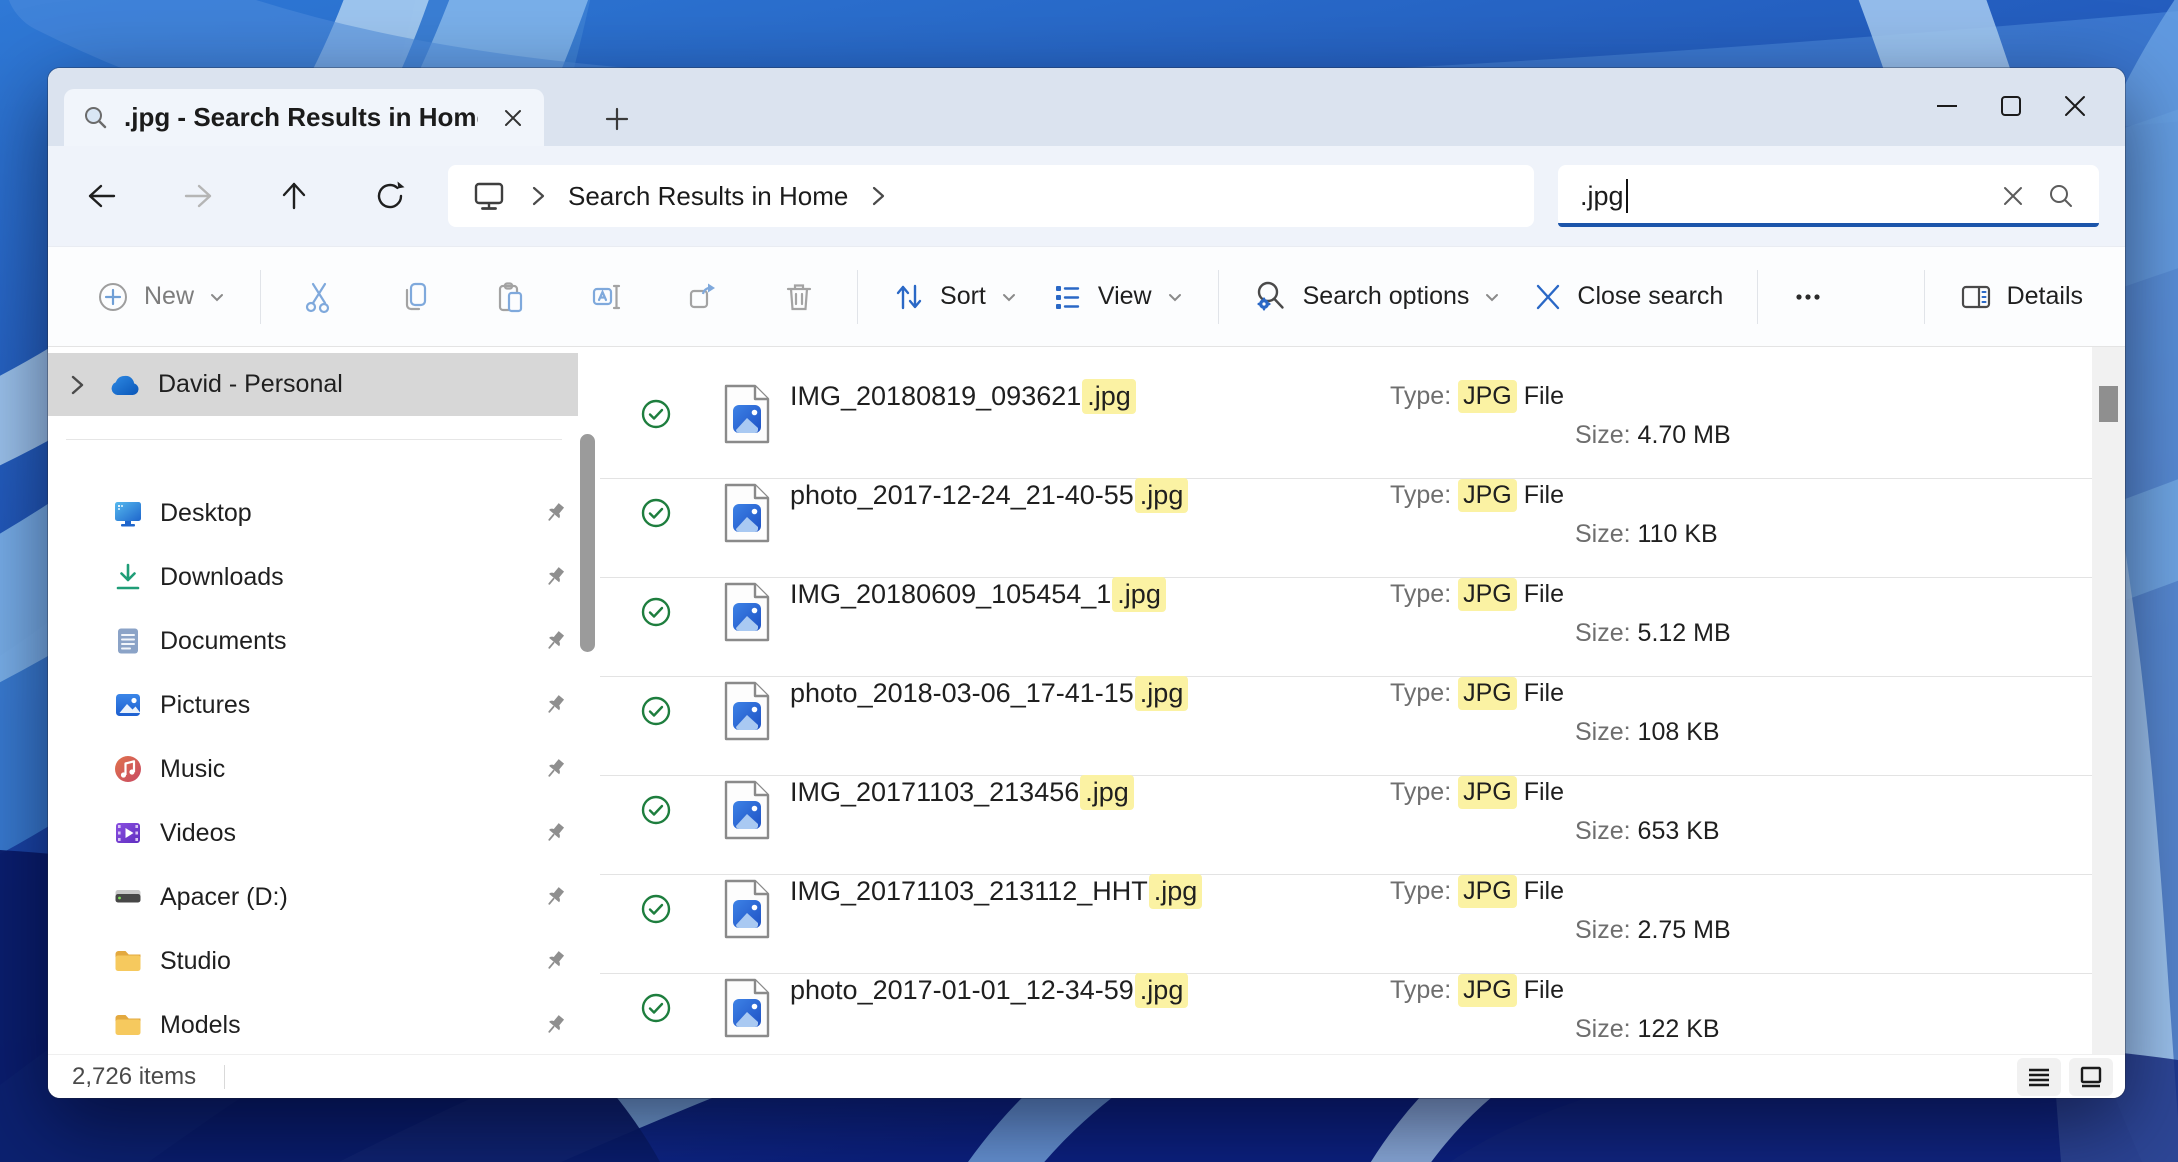 This screenshot has width=2178, height=1162. I want to click on file-name: IMG_20171103_213456 .jpg, so click(962, 792).